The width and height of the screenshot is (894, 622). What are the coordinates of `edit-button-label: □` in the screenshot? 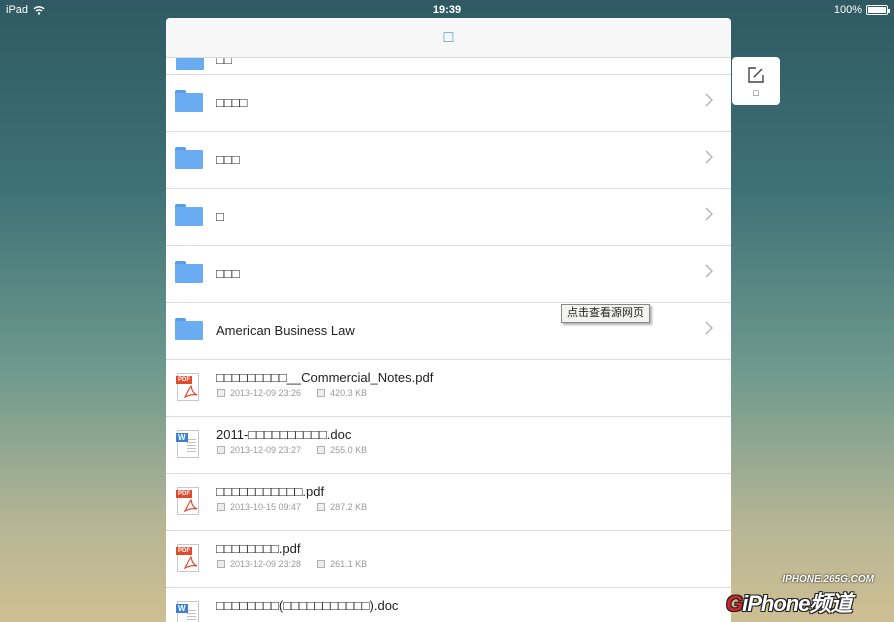 It's located at (756, 93).